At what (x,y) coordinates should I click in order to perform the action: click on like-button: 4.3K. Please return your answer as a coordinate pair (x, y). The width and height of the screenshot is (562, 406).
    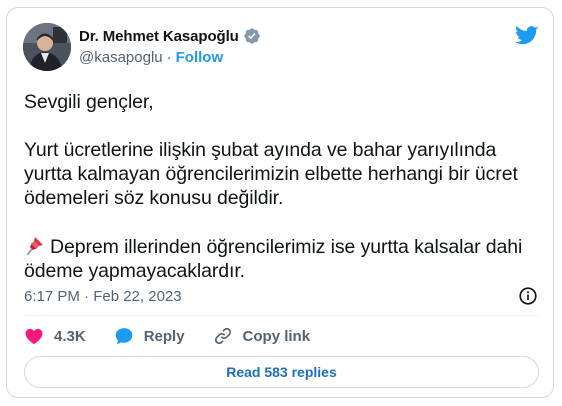
    Looking at the image, I should click on (55, 336).